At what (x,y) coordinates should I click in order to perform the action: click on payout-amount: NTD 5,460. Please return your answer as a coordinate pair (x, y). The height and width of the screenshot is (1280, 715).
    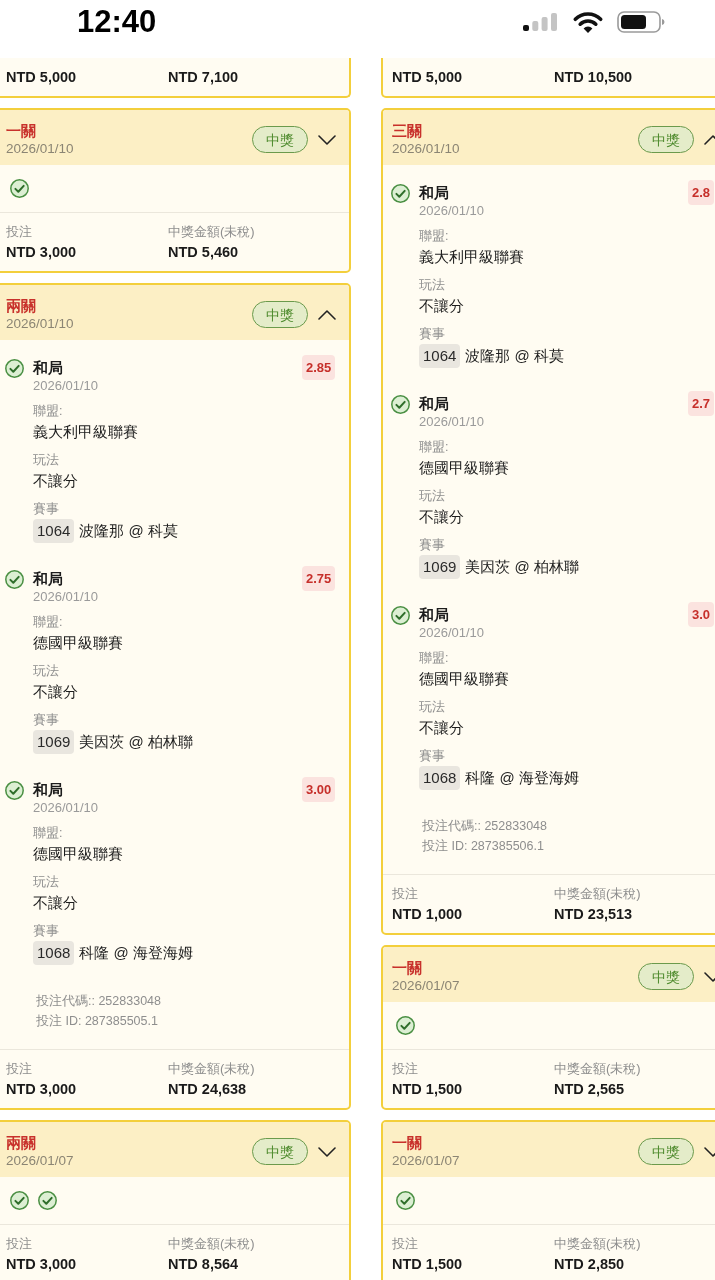
    Looking at the image, I should click on (203, 252).